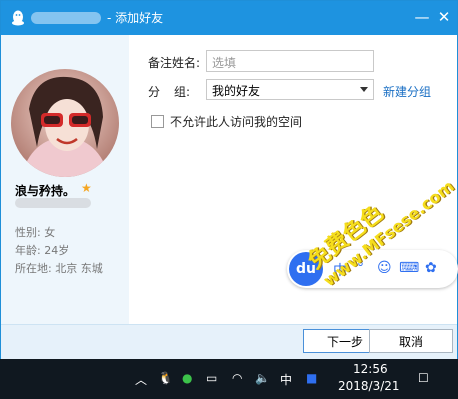 This screenshot has height=399, width=458. Describe the element at coordinates (135, 18) in the screenshot. I see `dialog-title: - 添加好友` at that location.